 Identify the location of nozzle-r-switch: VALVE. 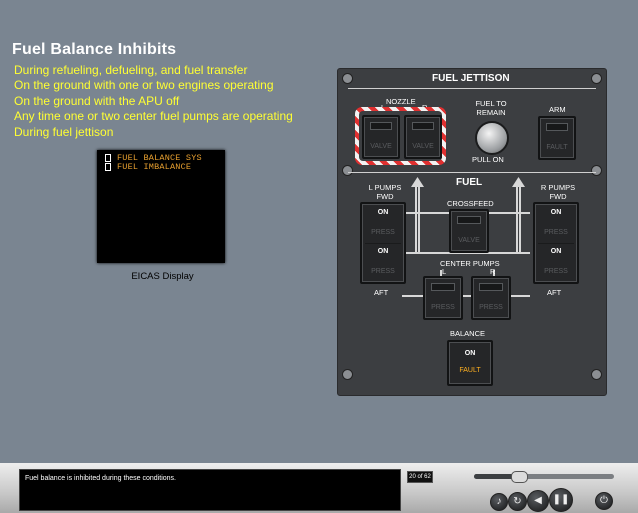
(423, 137).